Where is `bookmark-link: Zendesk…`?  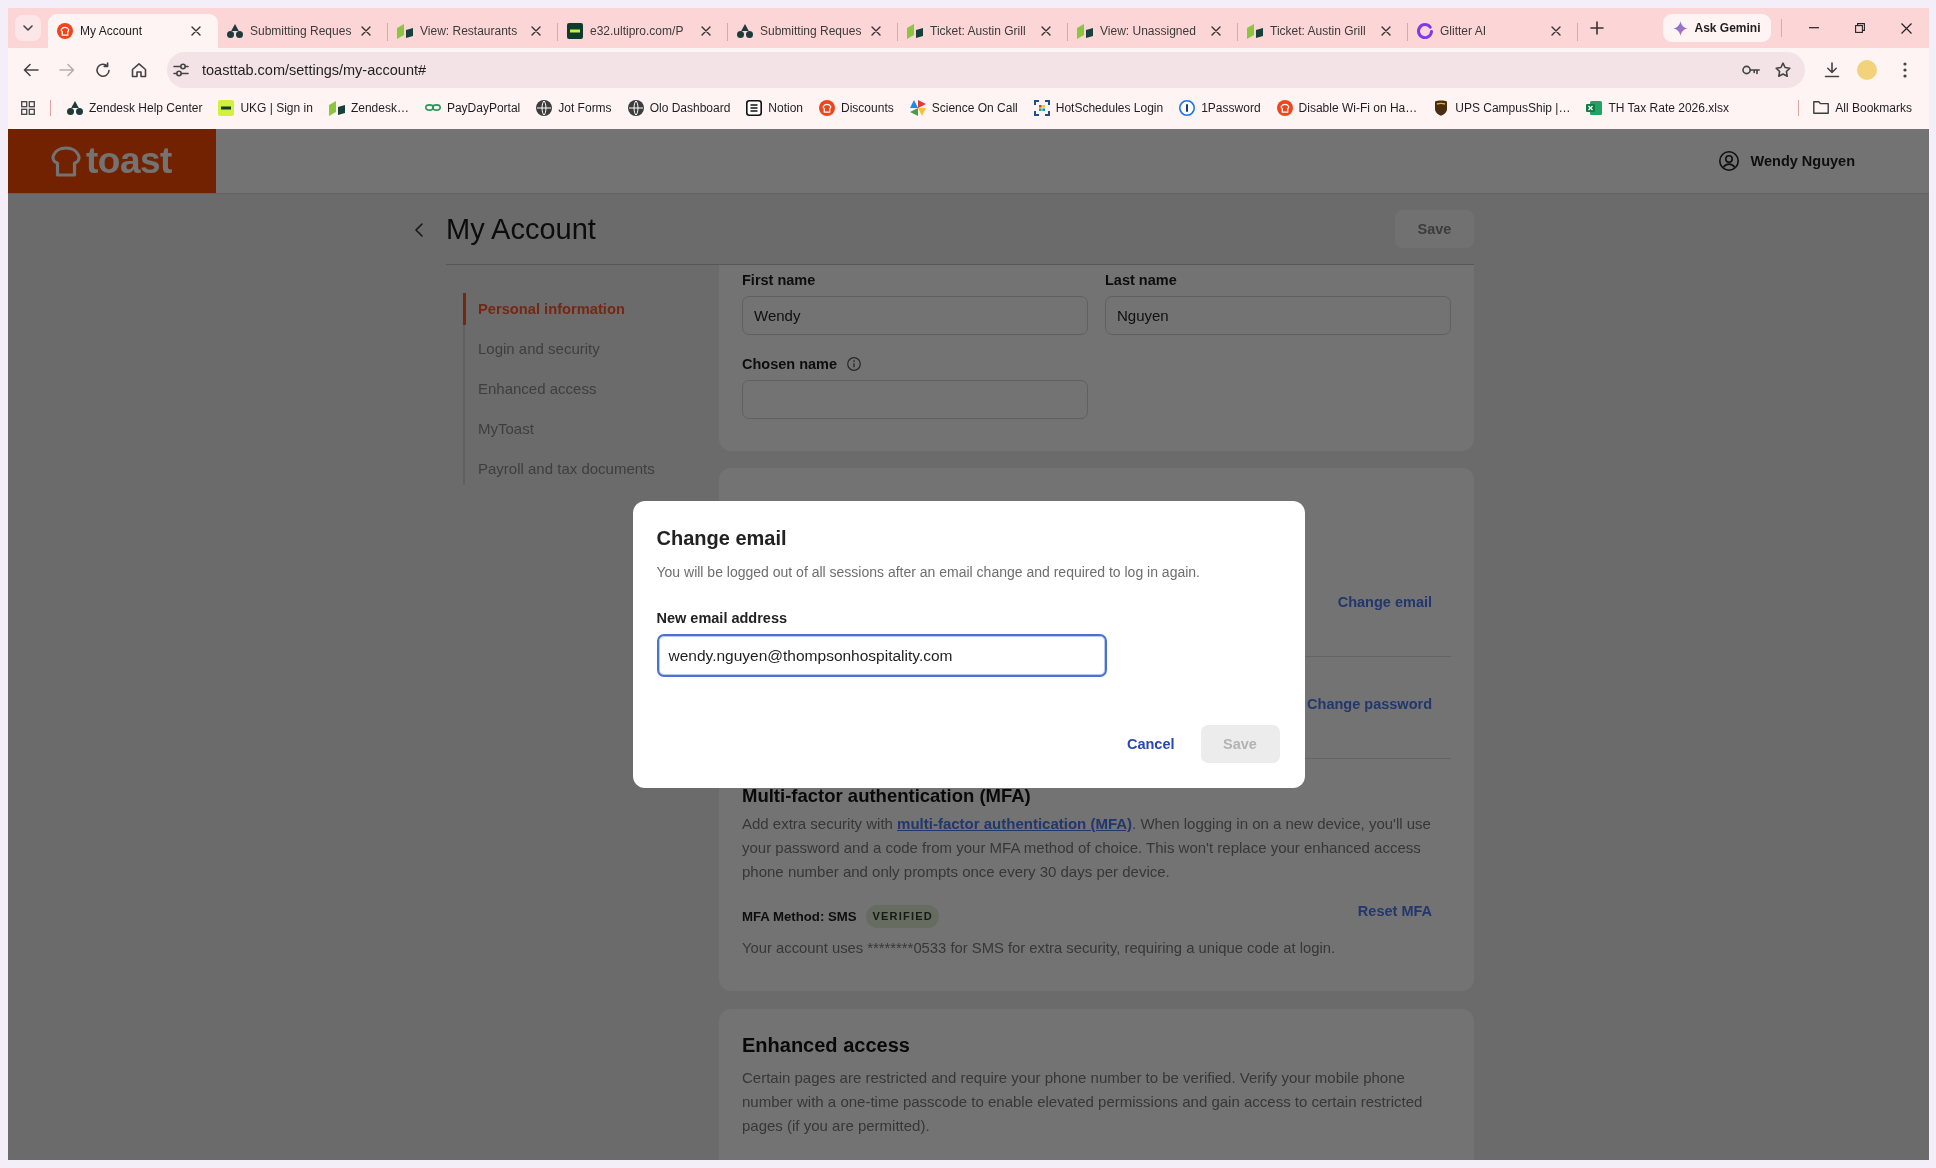 bookmark-link: Zendesk… is located at coordinates (368, 107).